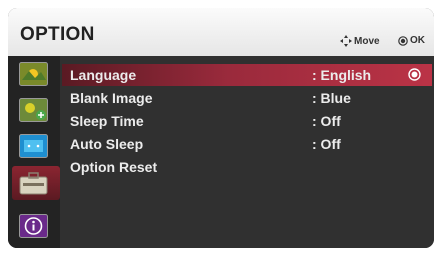 This screenshot has height=255, width=442. What do you see at coordinates (247, 167) in the screenshot?
I see `menu-item-option-reset: Option Reset` at bounding box center [247, 167].